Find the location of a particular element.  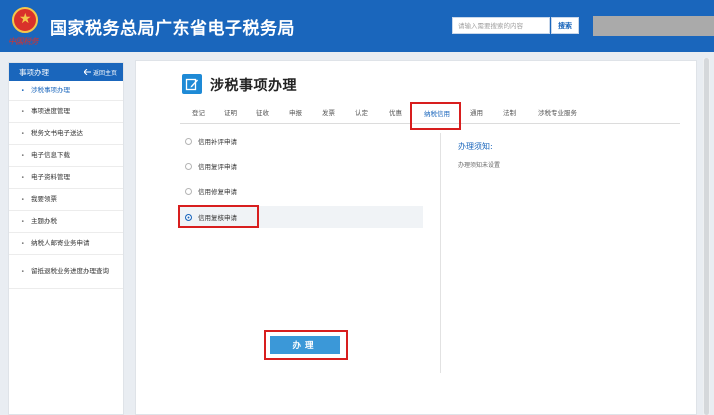

scroll-thumb is located at coordinates (706, 236).